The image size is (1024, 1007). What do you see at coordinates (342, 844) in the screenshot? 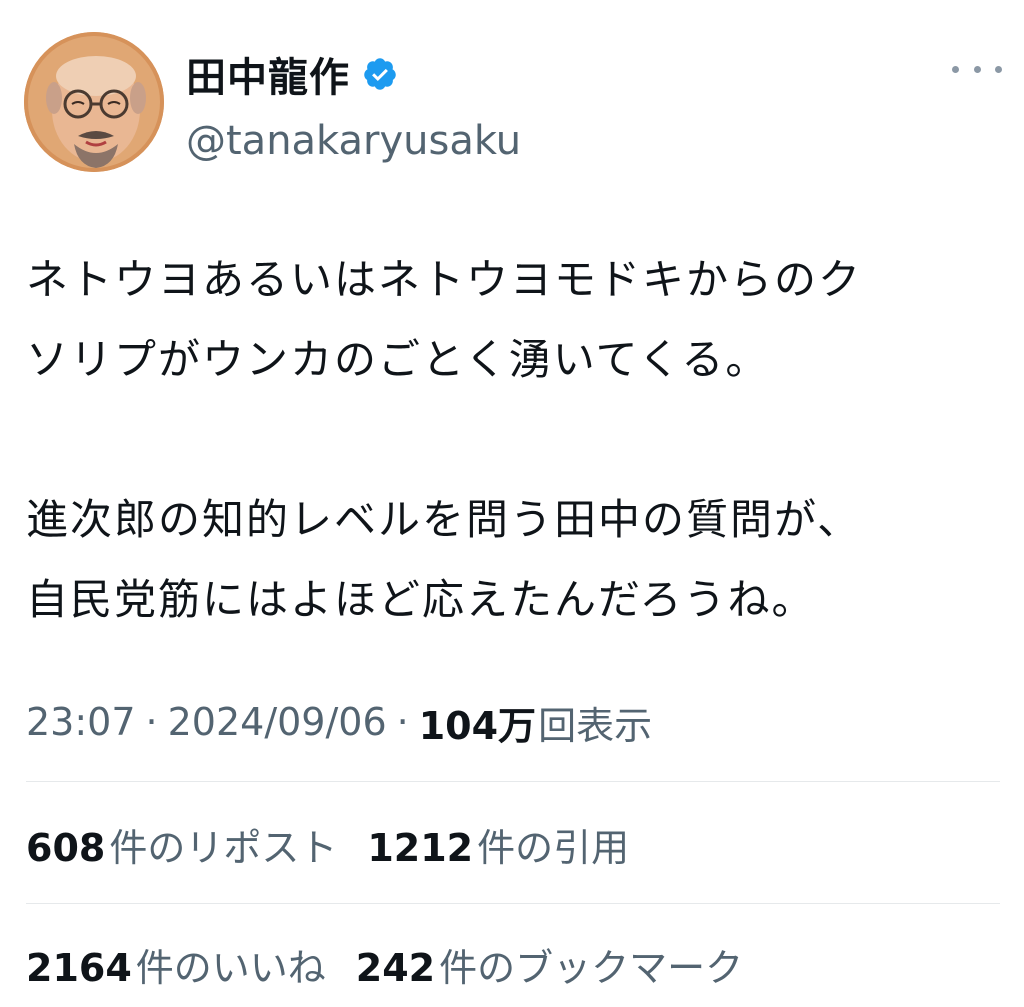
I see `engagement-row: 608 件のリポスト 1212 件の引用` at bounding box center [342, 844].